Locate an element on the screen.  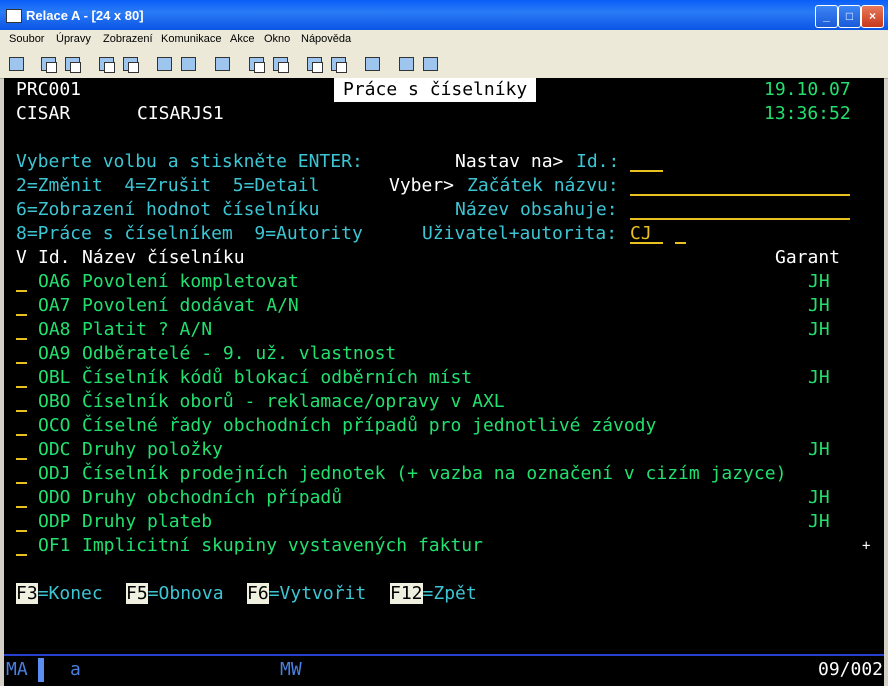
app-icon is located at coordinates (14, 16).